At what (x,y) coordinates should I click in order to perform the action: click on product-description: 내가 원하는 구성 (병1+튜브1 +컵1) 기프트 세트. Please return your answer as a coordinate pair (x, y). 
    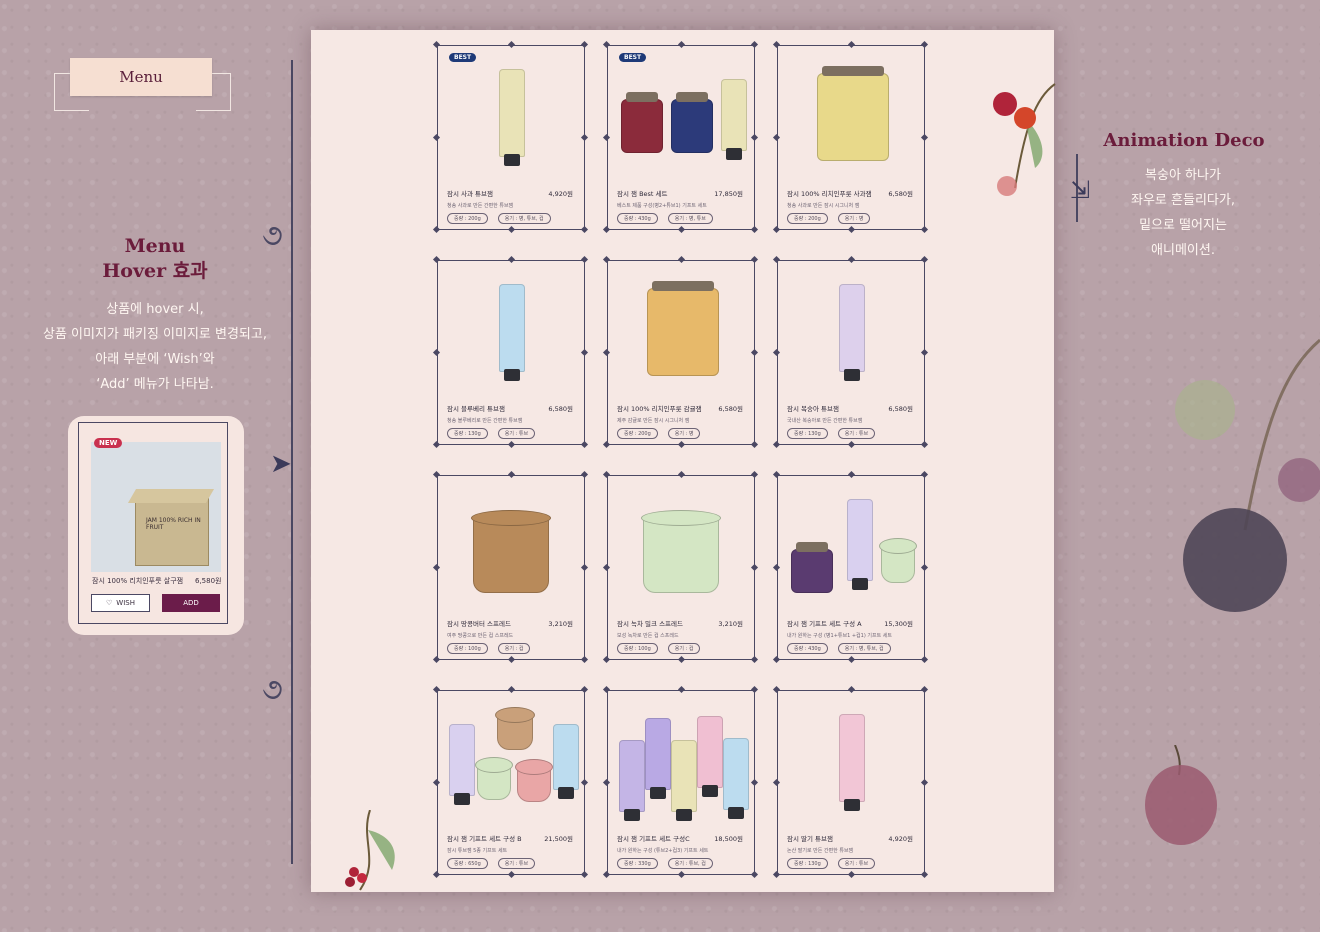
    Looking at the image, I should click on (839, 636).